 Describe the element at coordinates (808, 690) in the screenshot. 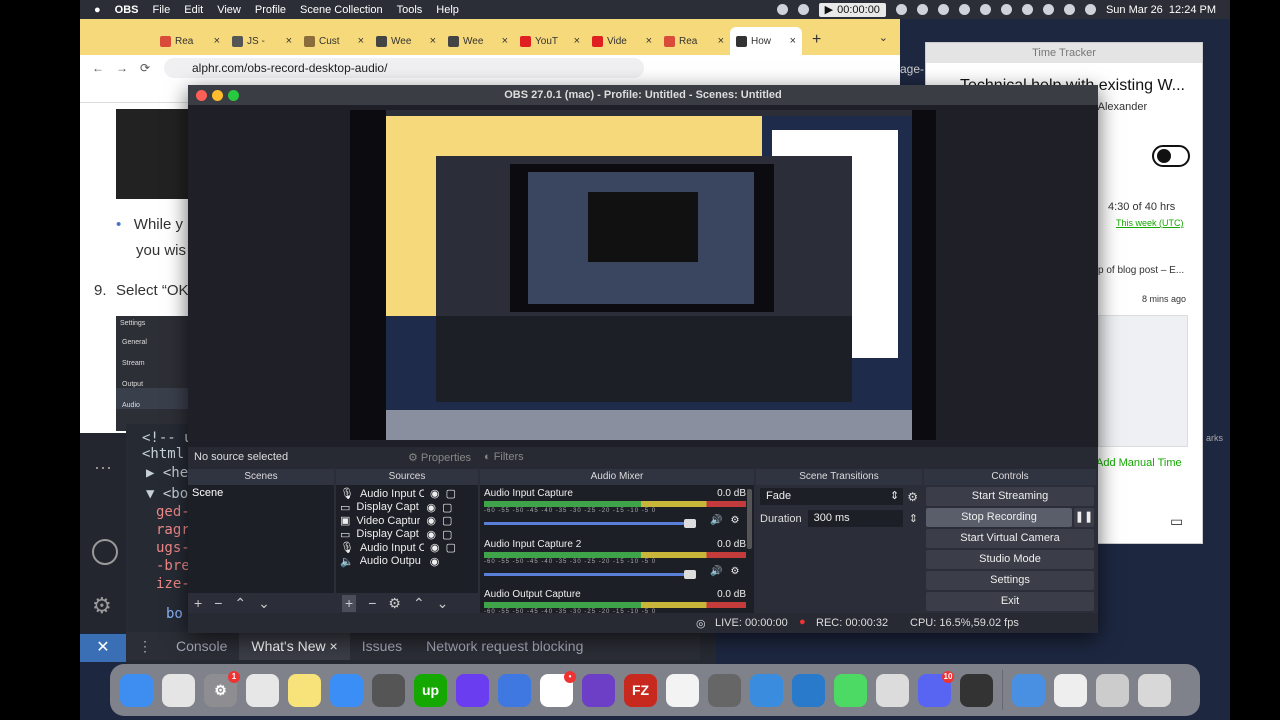

I see `dock-app-vs-code-icon` at that location.